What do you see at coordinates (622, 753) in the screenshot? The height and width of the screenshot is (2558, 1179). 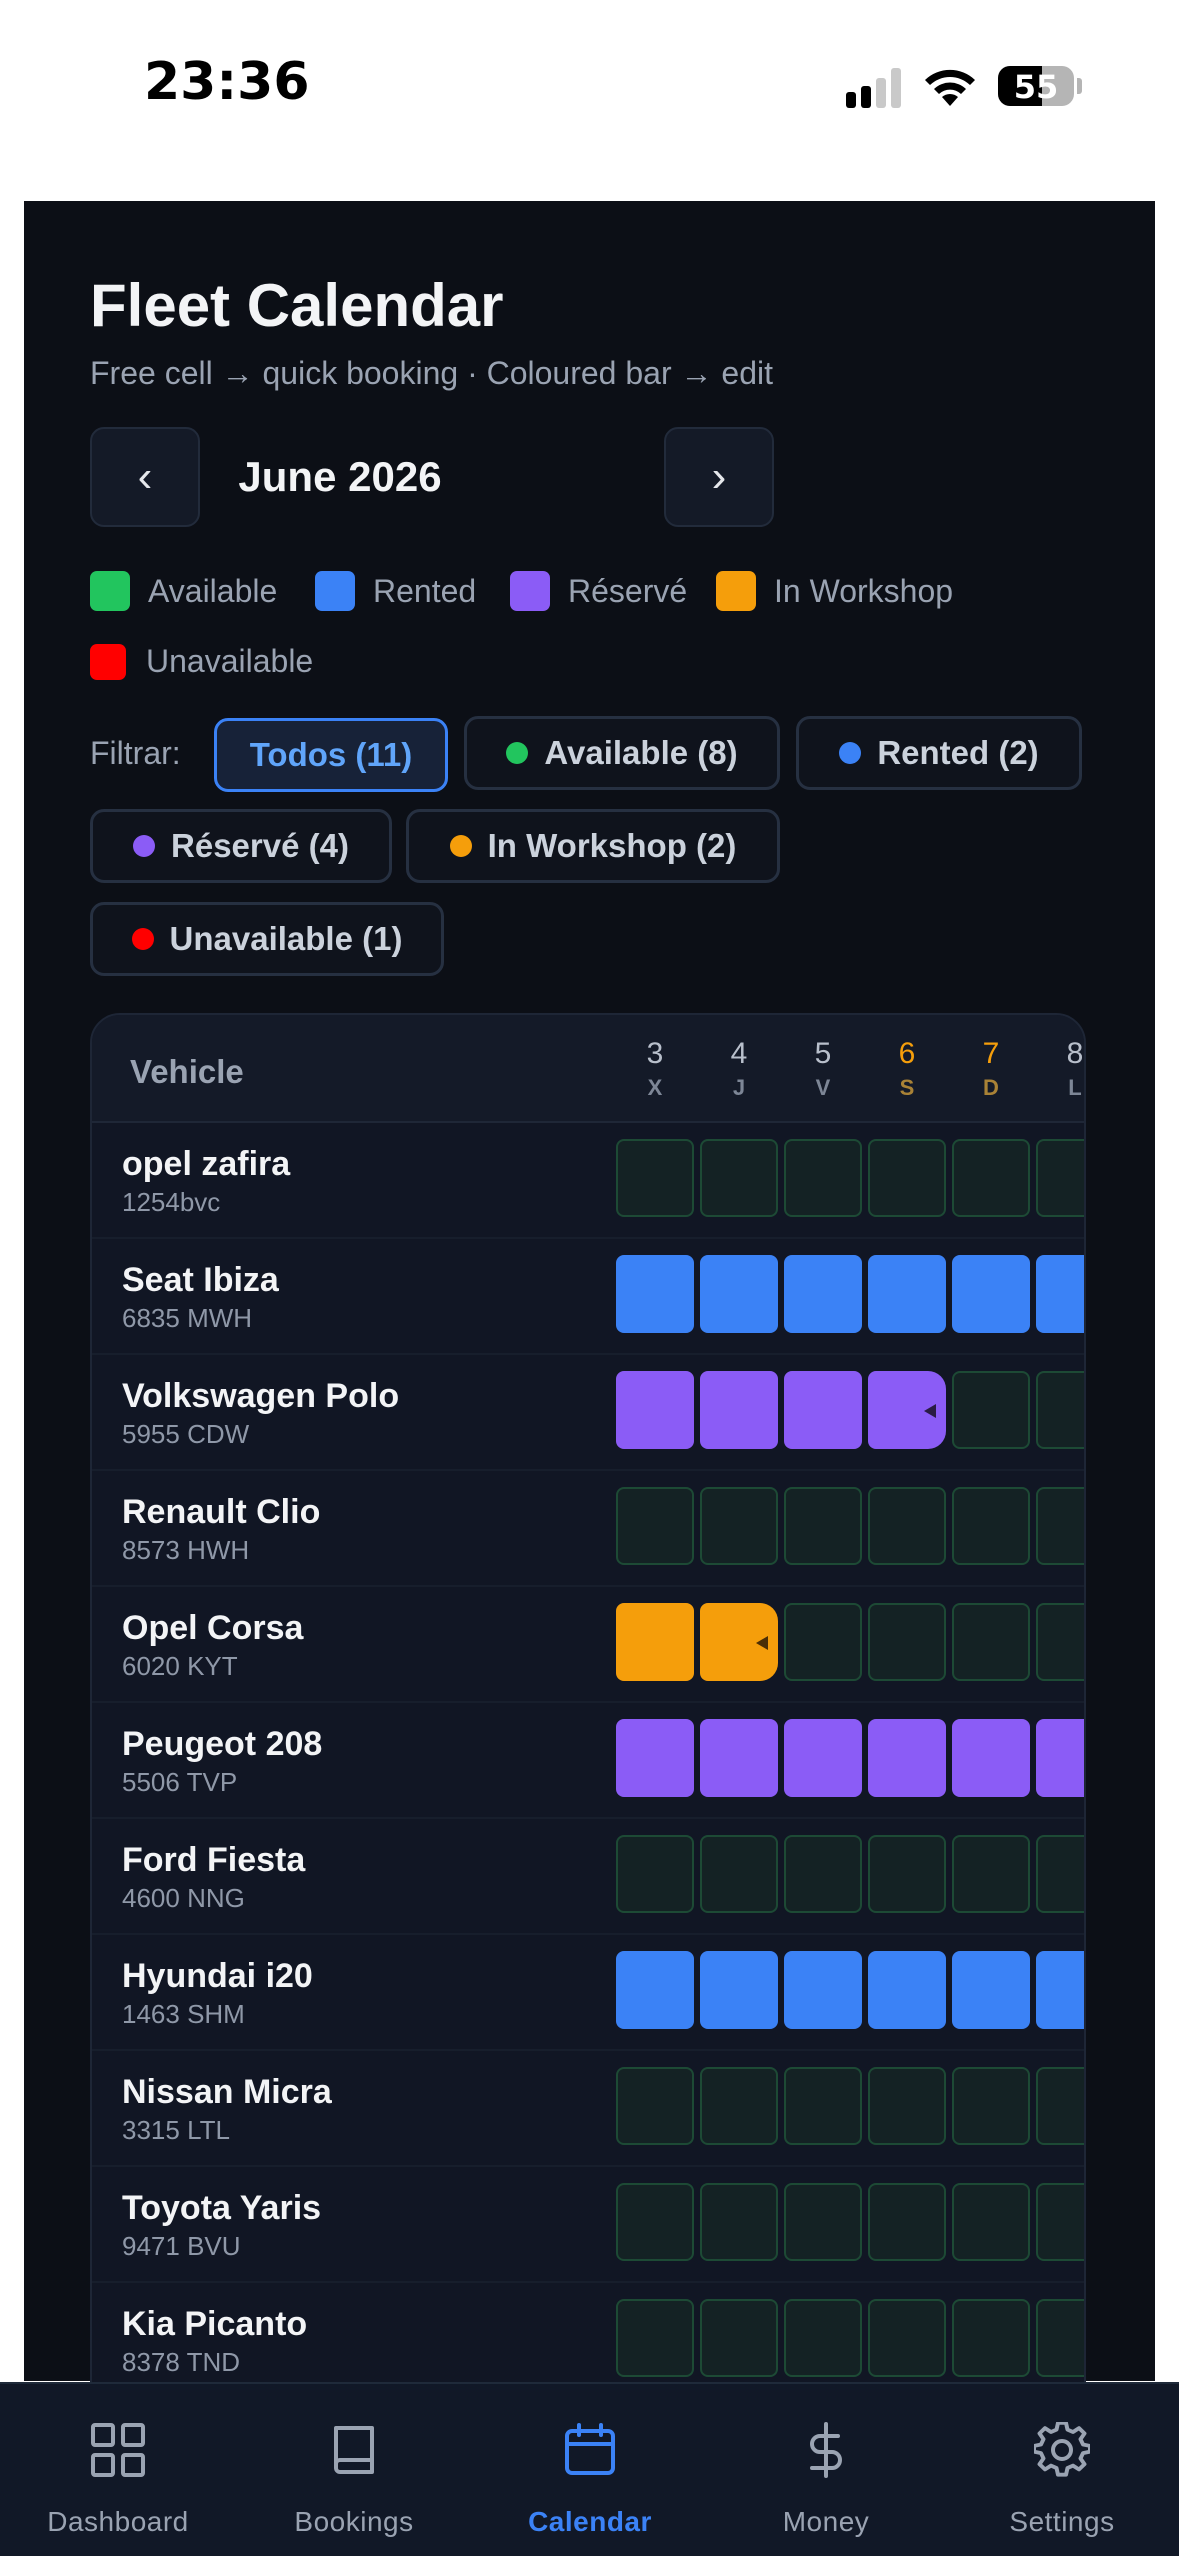 I see `filter-chip-available: Available (8)` at bounding box center [622, 753].